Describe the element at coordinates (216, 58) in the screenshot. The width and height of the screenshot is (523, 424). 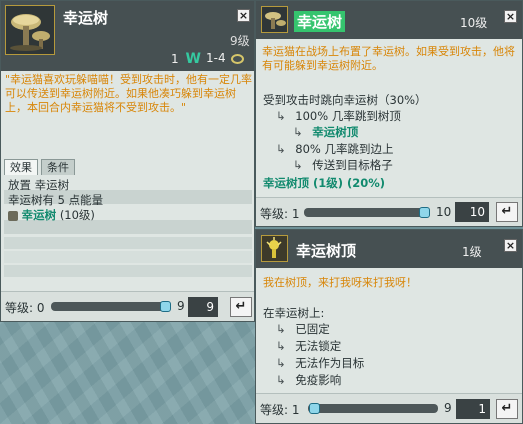
I see `range-value: 1-4` at that location.